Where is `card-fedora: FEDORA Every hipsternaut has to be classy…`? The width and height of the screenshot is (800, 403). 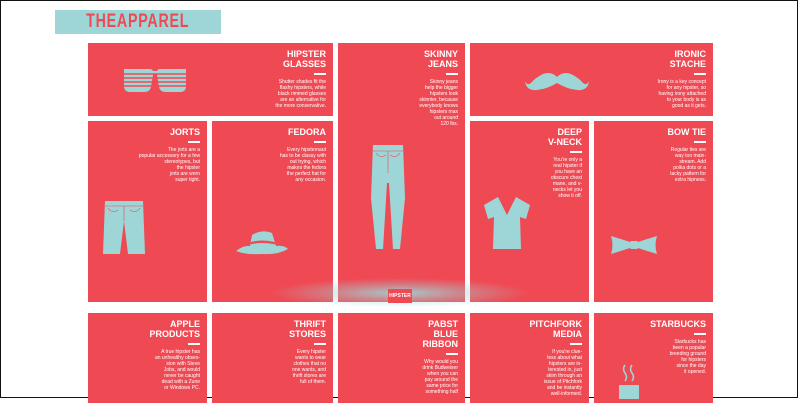
card-fedora: FEDORA Every hipsternaut has to be classy… is located at coordinates (272, 211).